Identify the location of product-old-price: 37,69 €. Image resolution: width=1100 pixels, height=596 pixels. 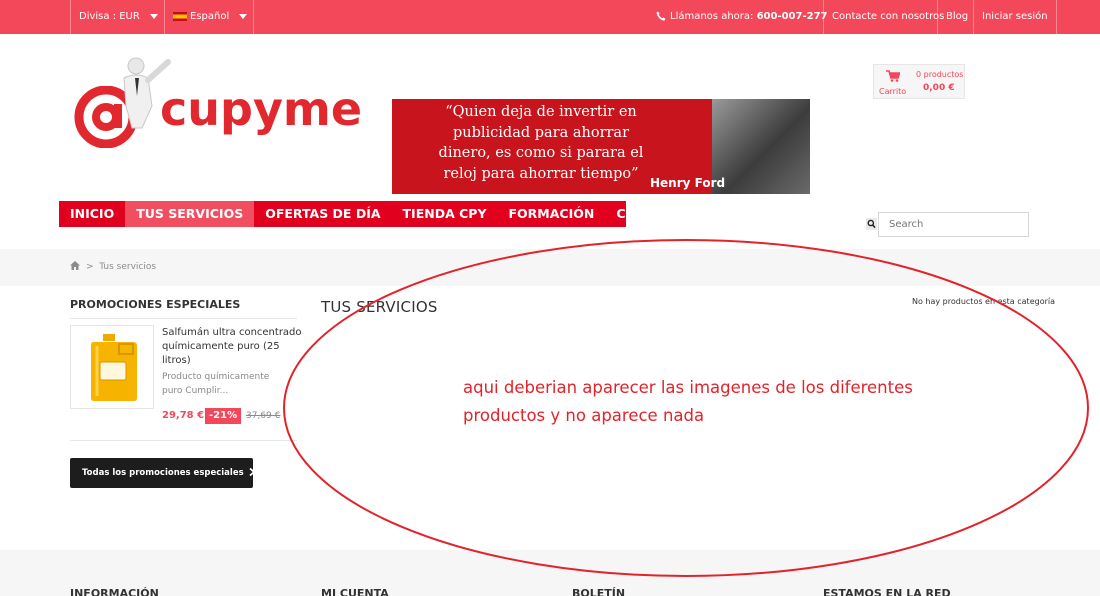
(263, 416).